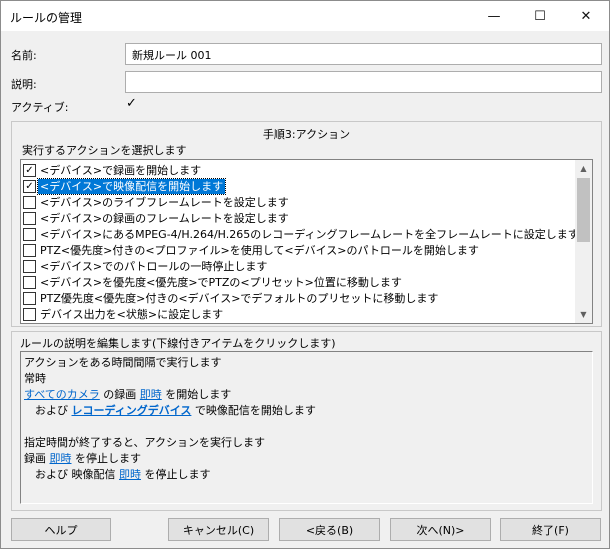 The height and width of the screenshot is (549, 610). I want to click on list-item: ✓ <デバイス>で録画を開始します, so click(113, 170).